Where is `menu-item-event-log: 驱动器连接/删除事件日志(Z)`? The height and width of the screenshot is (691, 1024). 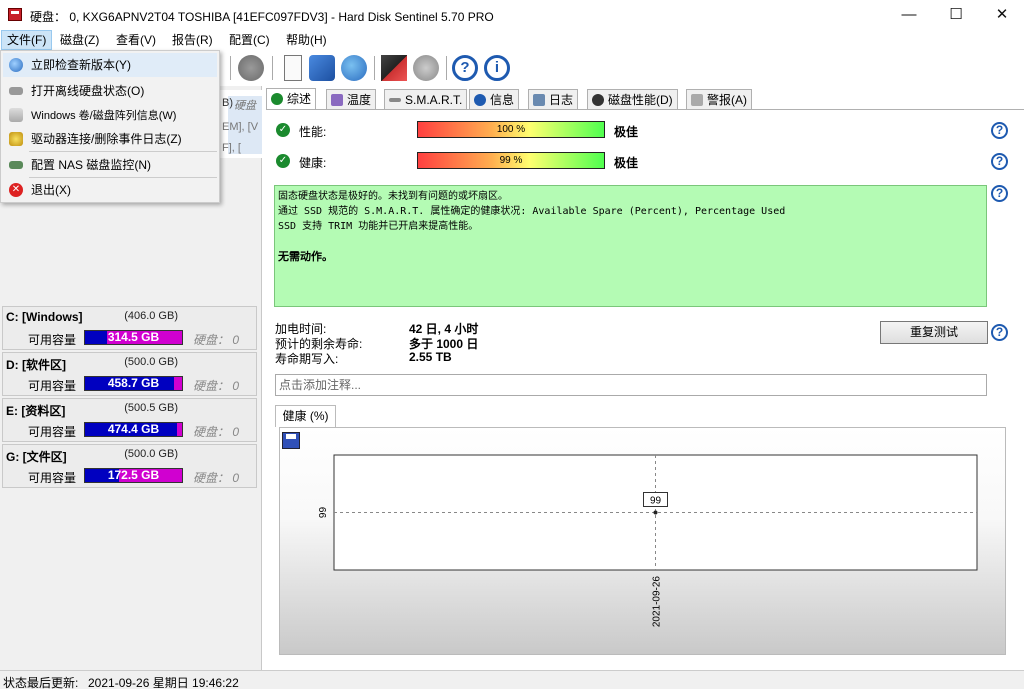 menu-item-event-log: 驱动器连接/删除事件日志(Z) is located at coordinates (110, 139).